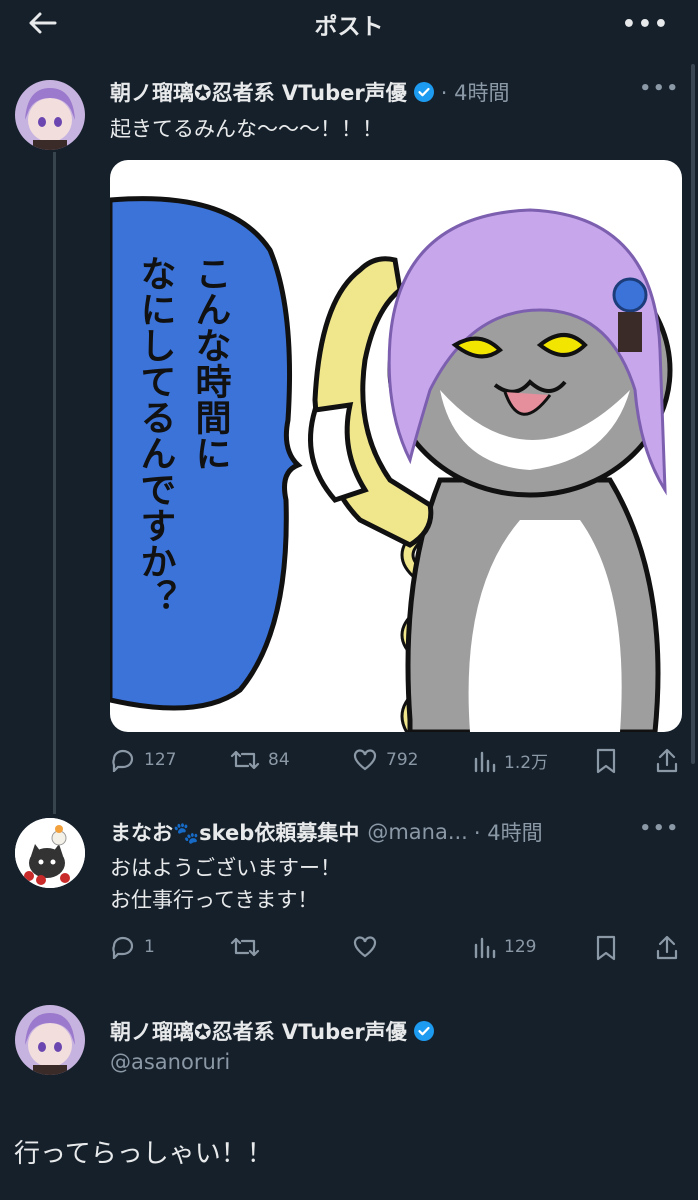 This screenshot has width=698, height=1200. I want to click on post-text: 起きてるみんな〜〜〜！！！, so click(246, 129).